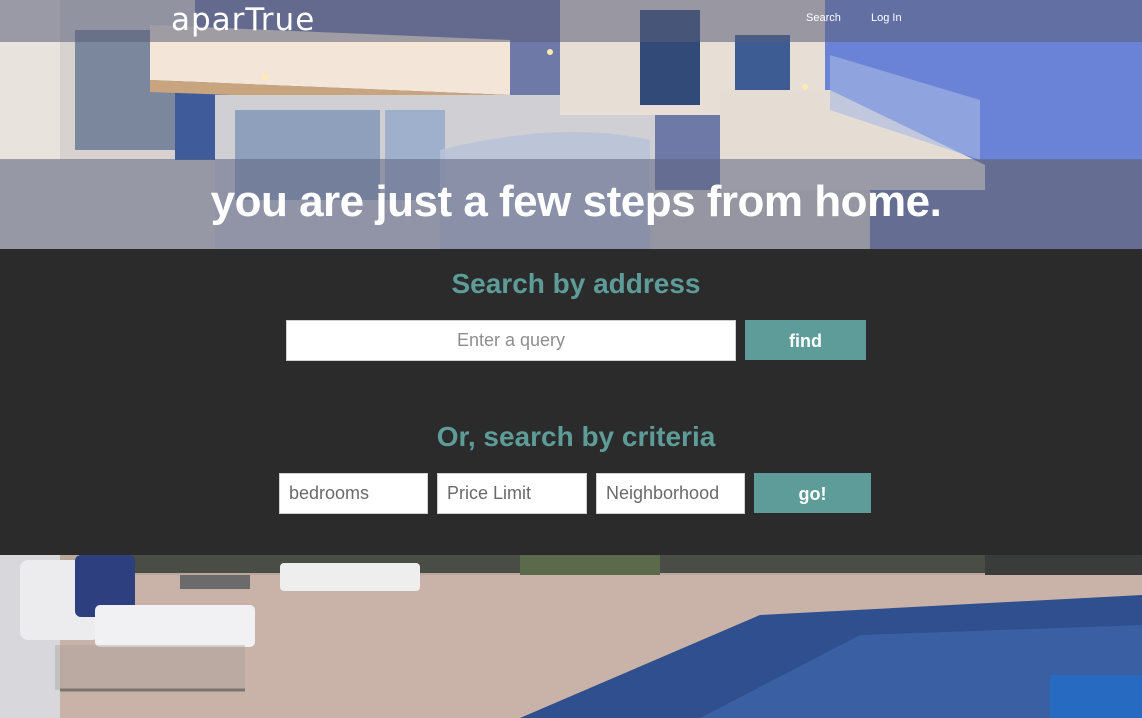  Describe the element at coordinates (886, 18) in the screenshot. I see `nav-login-link: Log In` at that location.